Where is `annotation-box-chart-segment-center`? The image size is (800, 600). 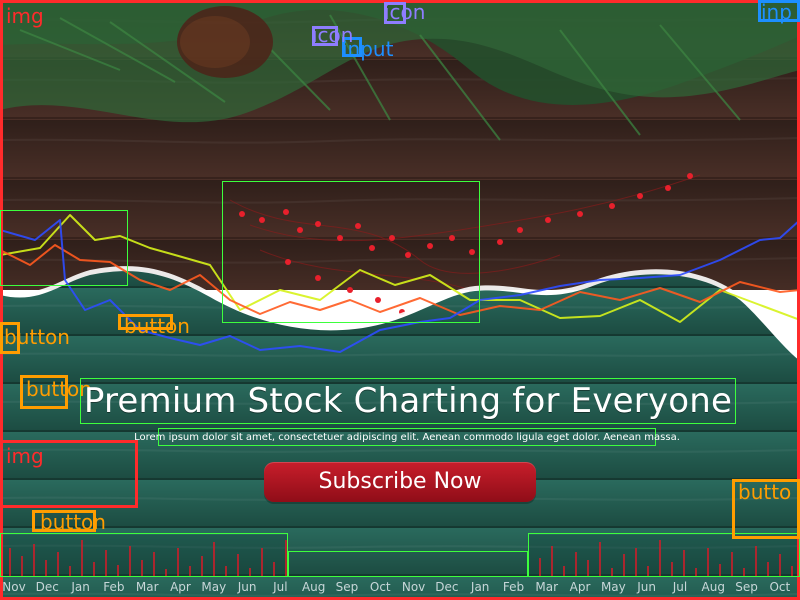
annotation-box-chart-segment-center is located at coordinates (351, 252).